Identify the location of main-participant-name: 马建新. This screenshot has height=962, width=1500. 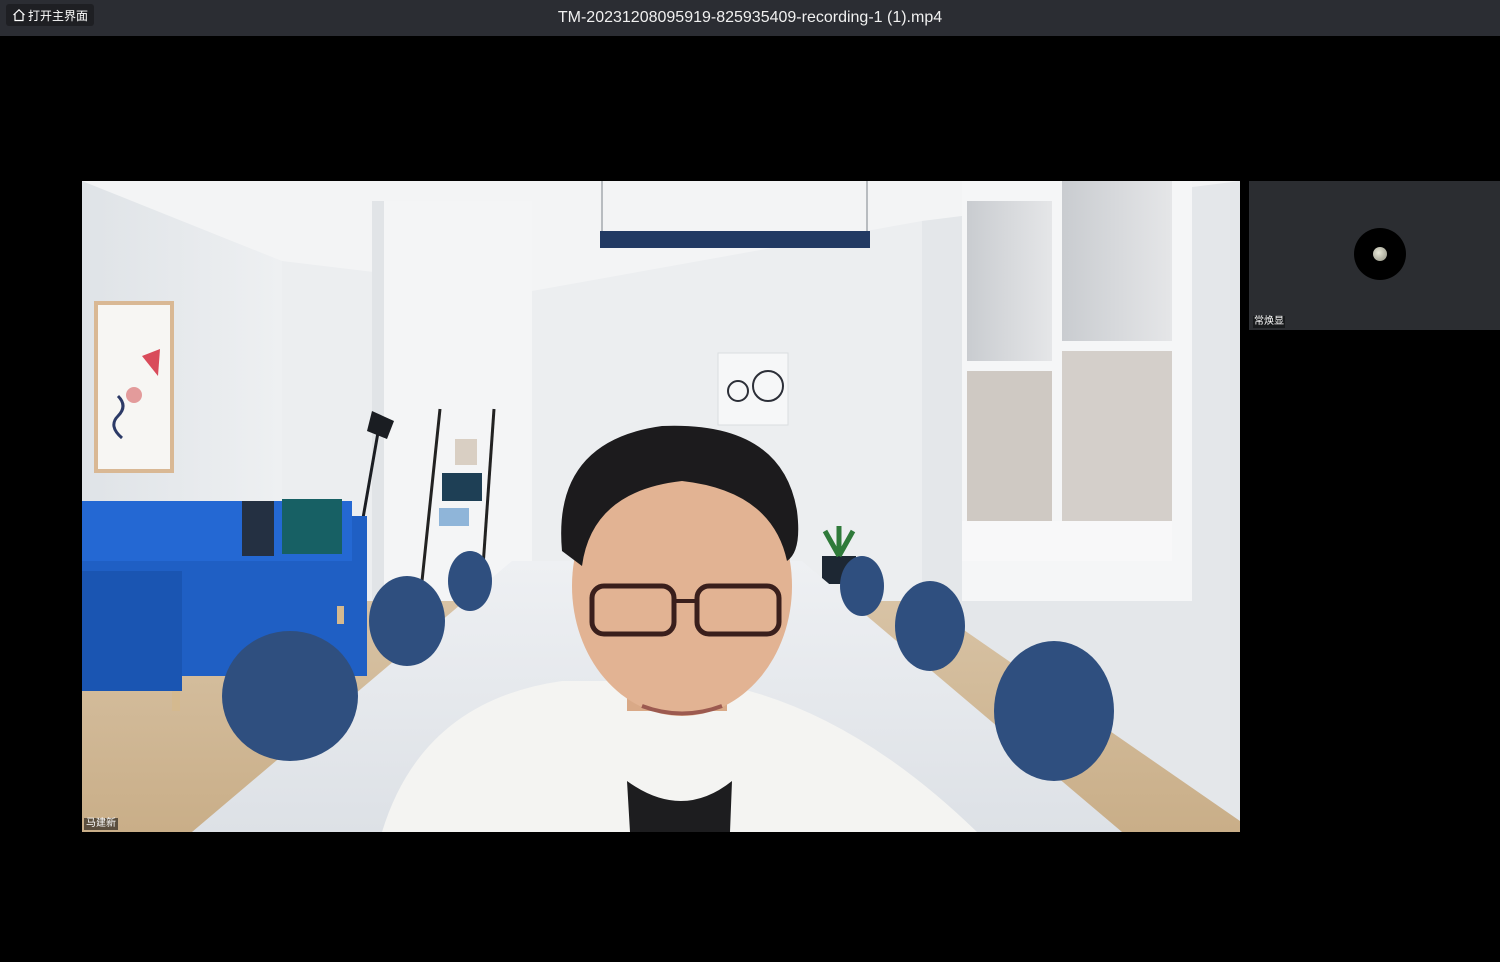
(101, 824).